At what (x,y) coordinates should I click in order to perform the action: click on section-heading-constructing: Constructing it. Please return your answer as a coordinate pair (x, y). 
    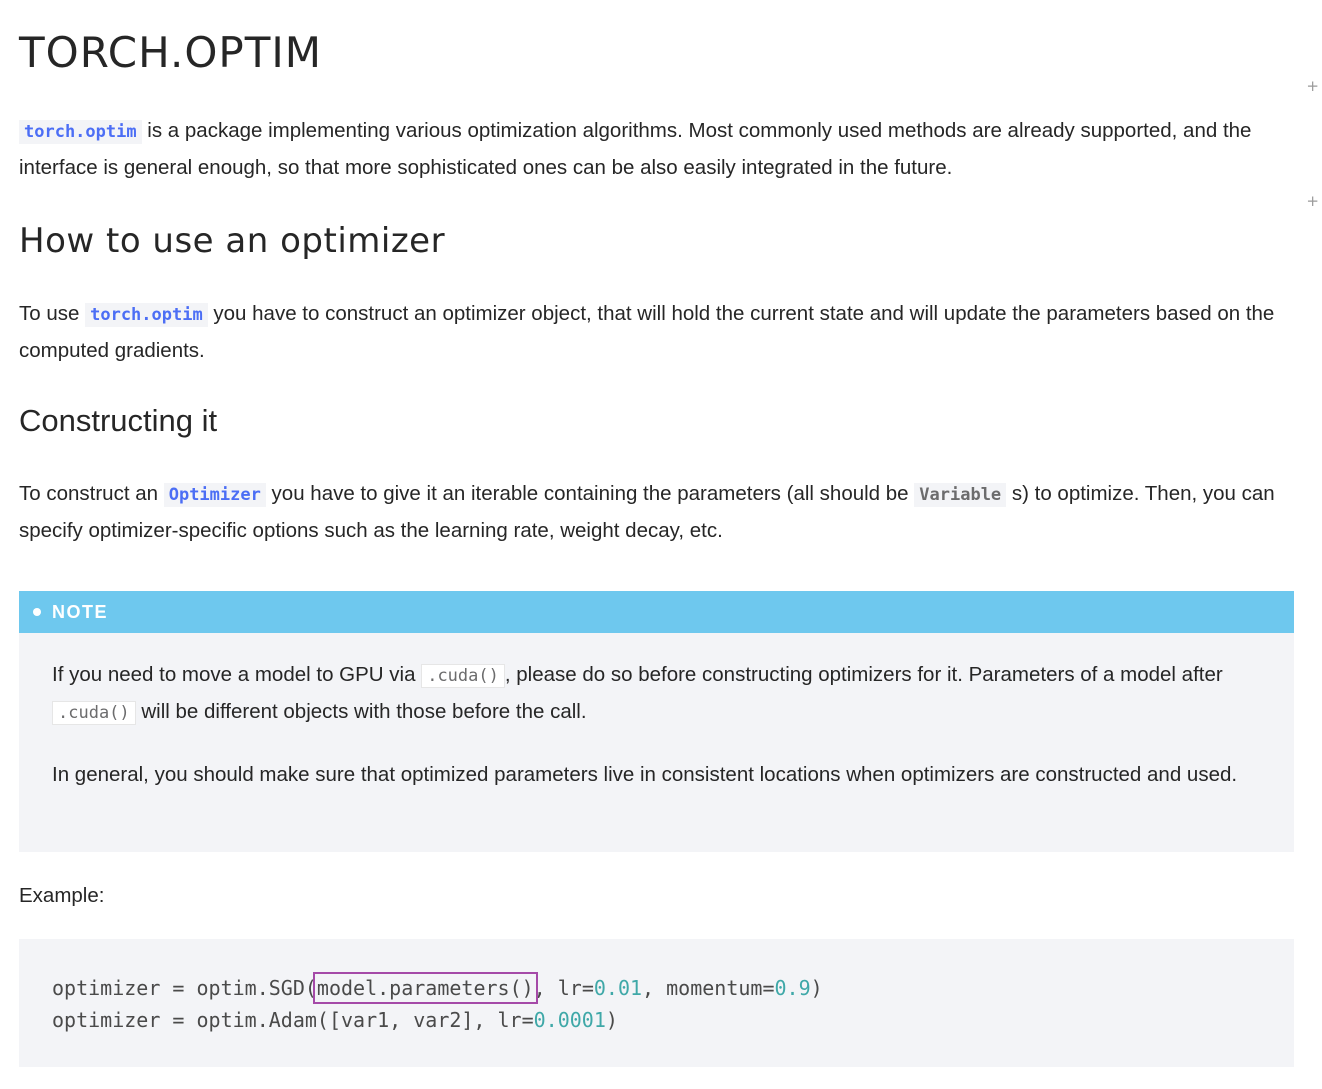
    Looking at the image, I should click on (118, 420).